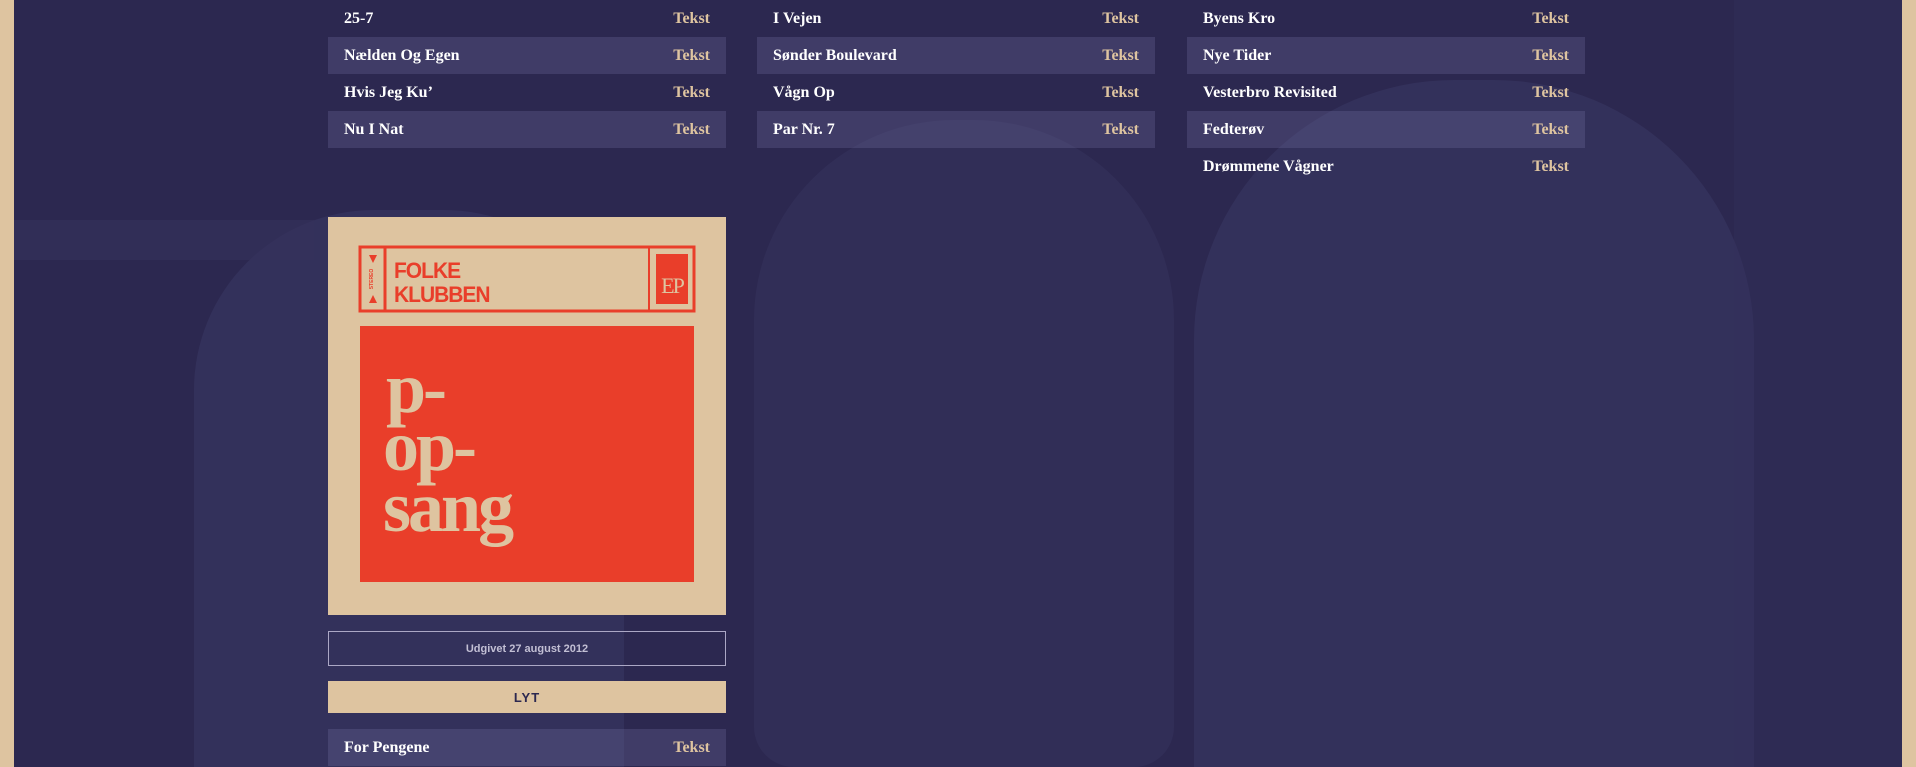  What do you see at coordinates (442, 295) in the screenshot?
I see `svg-text: KLUBBEN` at bounding box center [442, 295].